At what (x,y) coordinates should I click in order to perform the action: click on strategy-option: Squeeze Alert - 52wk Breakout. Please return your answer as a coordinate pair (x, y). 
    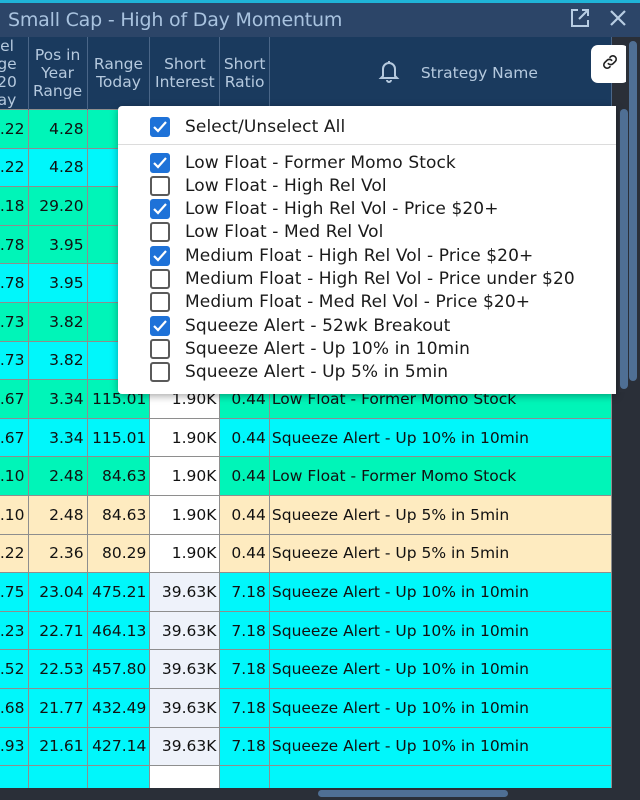
    Looking at the image, I should click on (300, 325).